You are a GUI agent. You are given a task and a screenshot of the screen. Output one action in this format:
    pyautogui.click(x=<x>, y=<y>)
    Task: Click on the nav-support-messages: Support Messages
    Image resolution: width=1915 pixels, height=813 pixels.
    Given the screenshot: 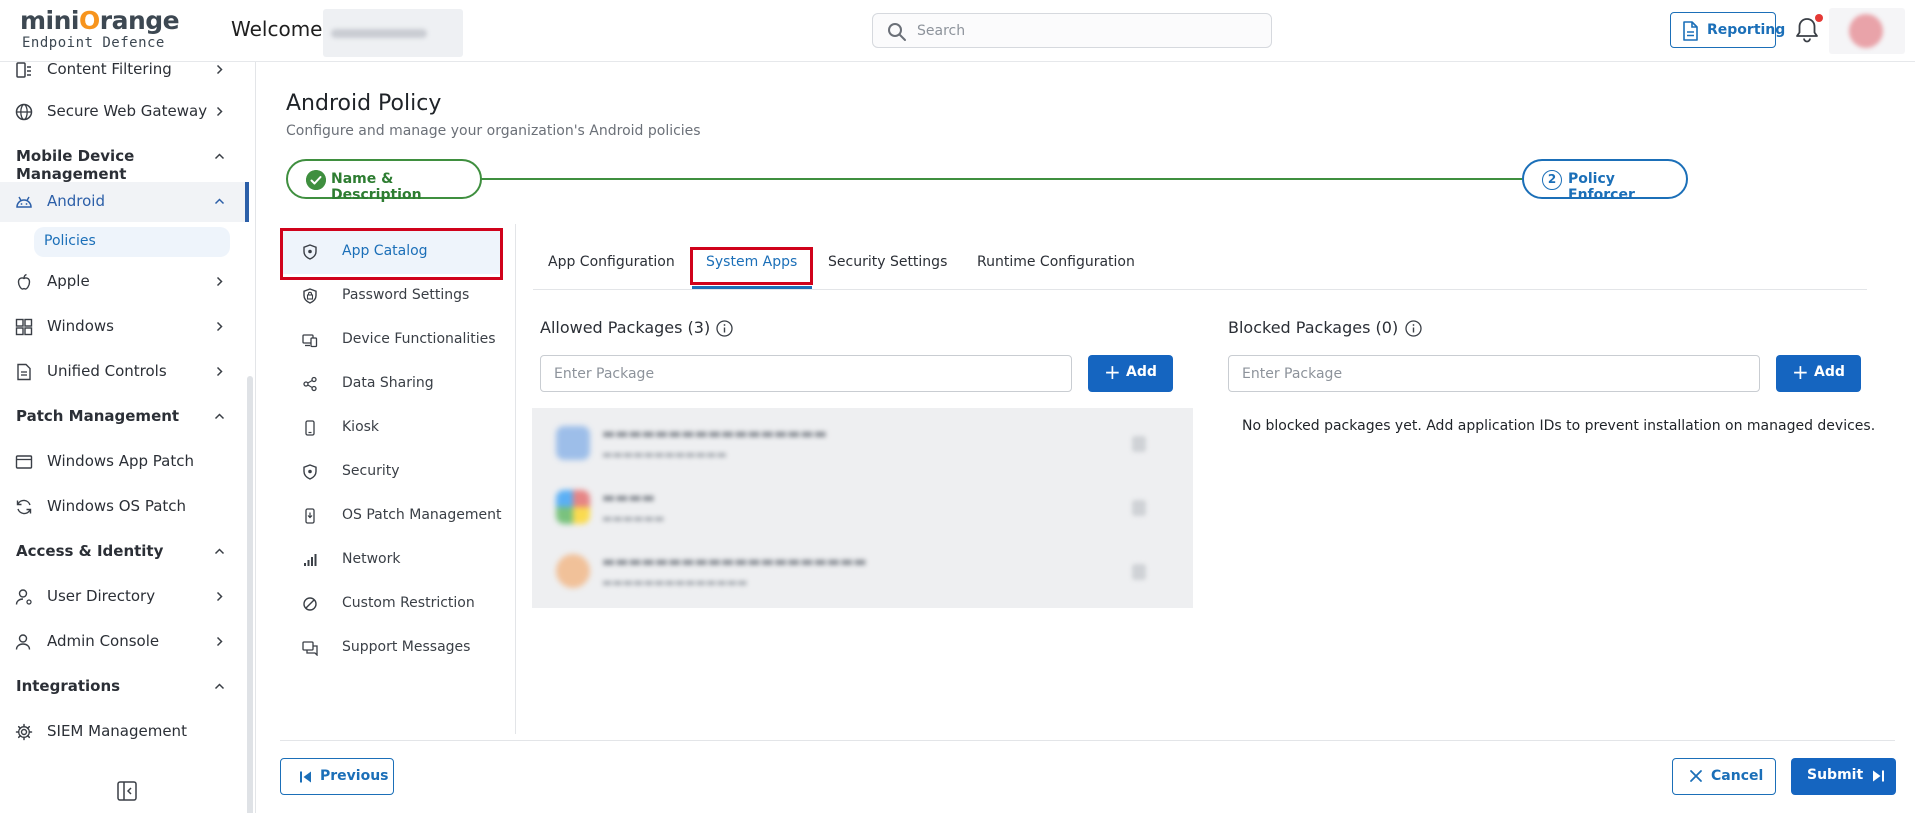 What is the action you would take?
    pyautogui.click(x=391, y=648)
    